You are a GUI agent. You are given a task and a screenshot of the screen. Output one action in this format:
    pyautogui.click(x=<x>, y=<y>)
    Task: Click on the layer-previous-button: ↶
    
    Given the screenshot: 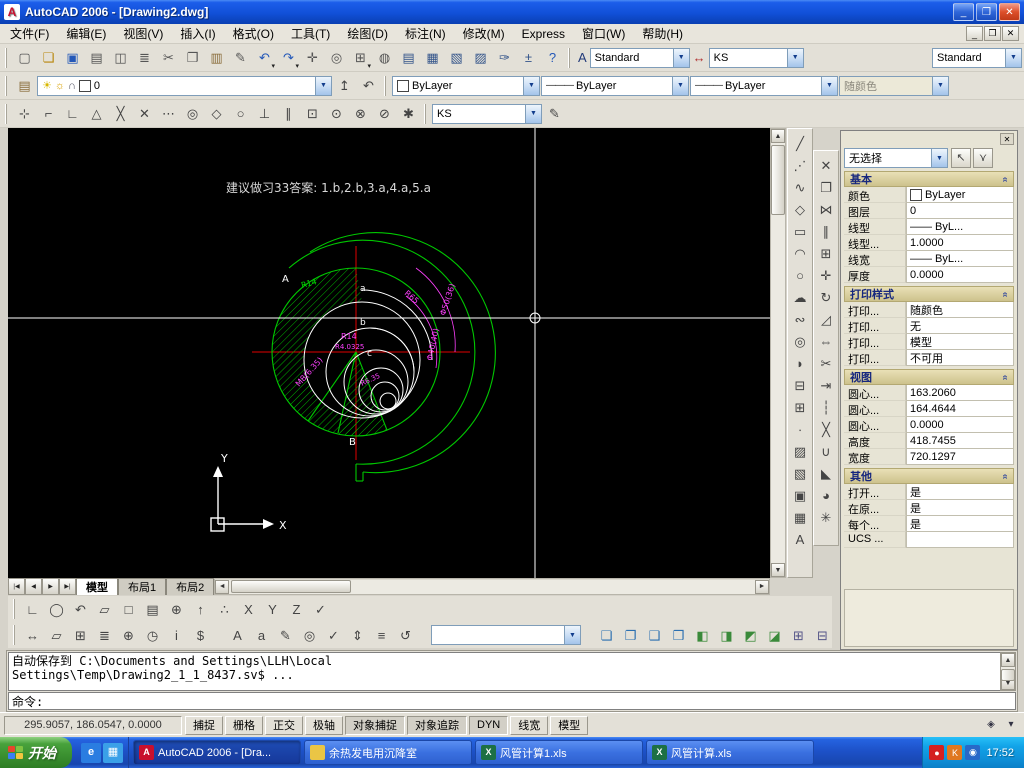 What is the action you would take?
    pyautogui.click(x=368, y=85)
    